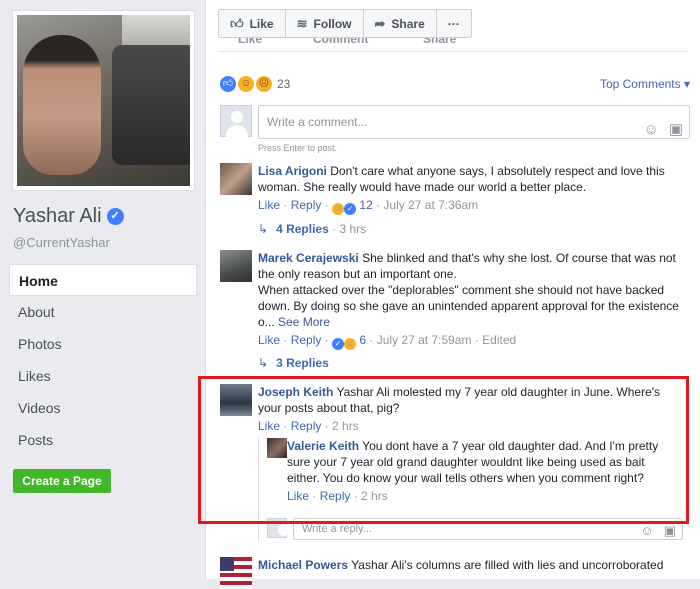  I want to click on reply-input: Write a reply... ☺ ▣, so click(488, 529).